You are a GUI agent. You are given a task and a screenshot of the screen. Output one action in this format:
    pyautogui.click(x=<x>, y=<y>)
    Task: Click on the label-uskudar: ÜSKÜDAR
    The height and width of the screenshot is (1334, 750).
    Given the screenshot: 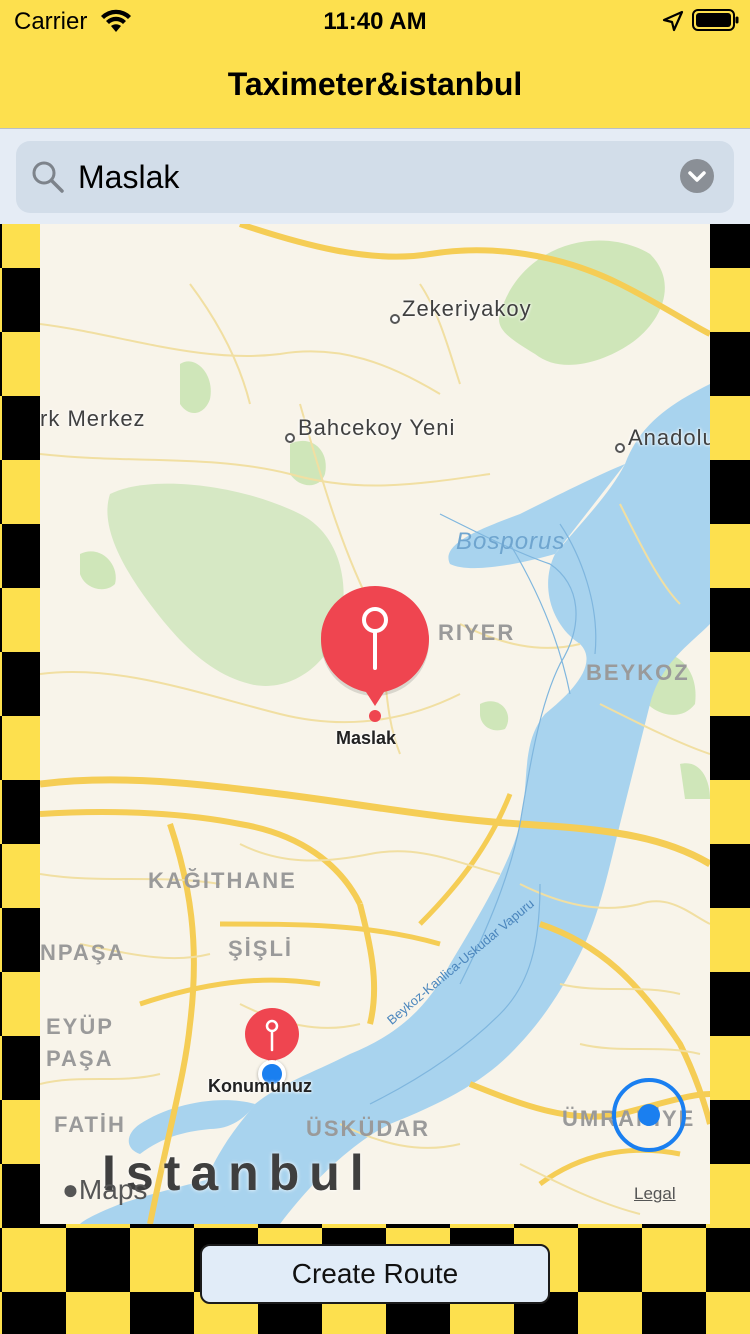 What is the action you would take?
    pyautogui.click(x=368, y=1128)
    